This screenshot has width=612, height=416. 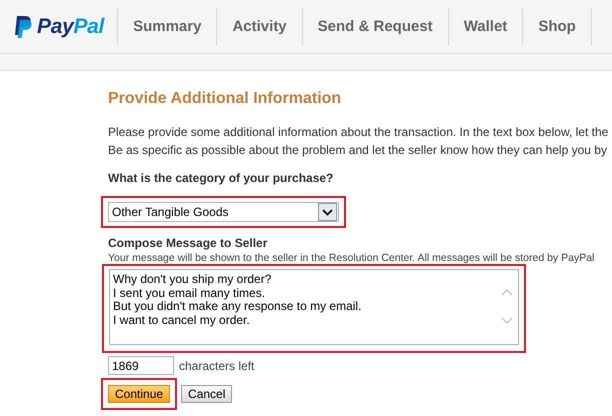 What do you see at coordinates (141, 365) in the screenshot?
I see `character-count-field: 1869` at bounding box center [141, 365].